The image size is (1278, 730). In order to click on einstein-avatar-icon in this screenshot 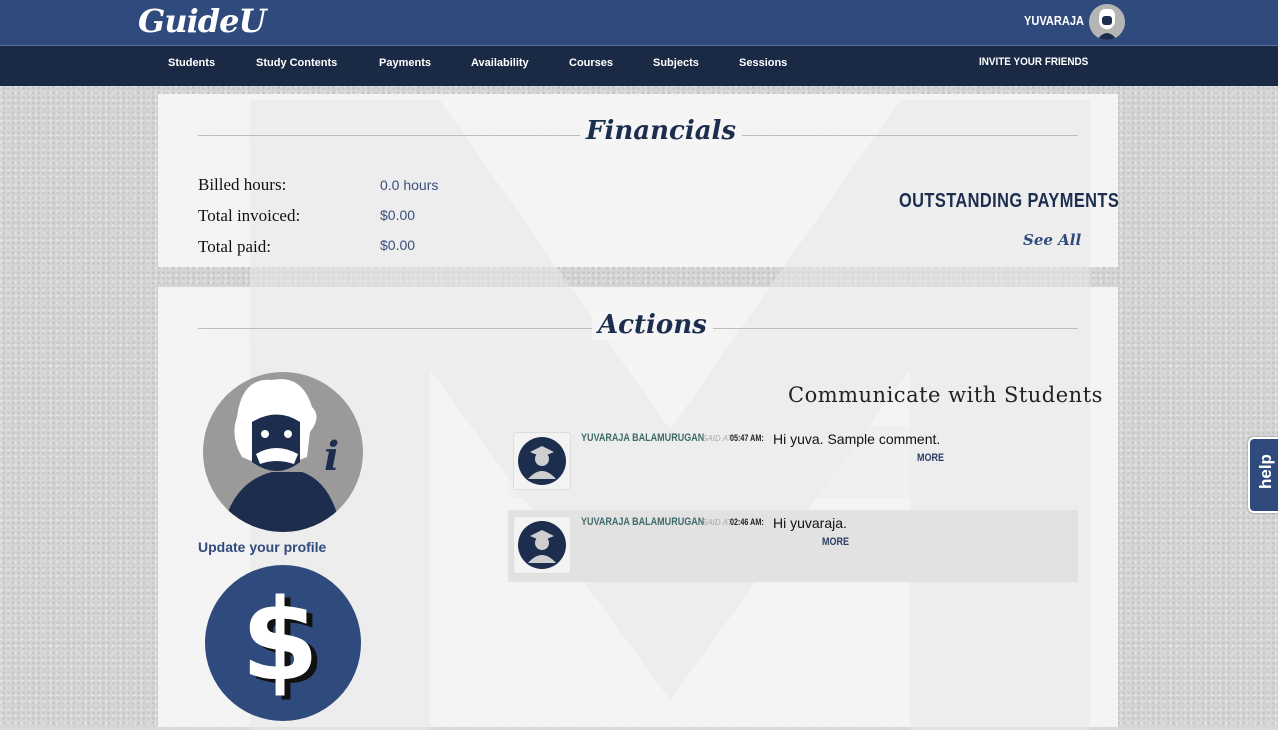, I will do `click(1107, 22)`.